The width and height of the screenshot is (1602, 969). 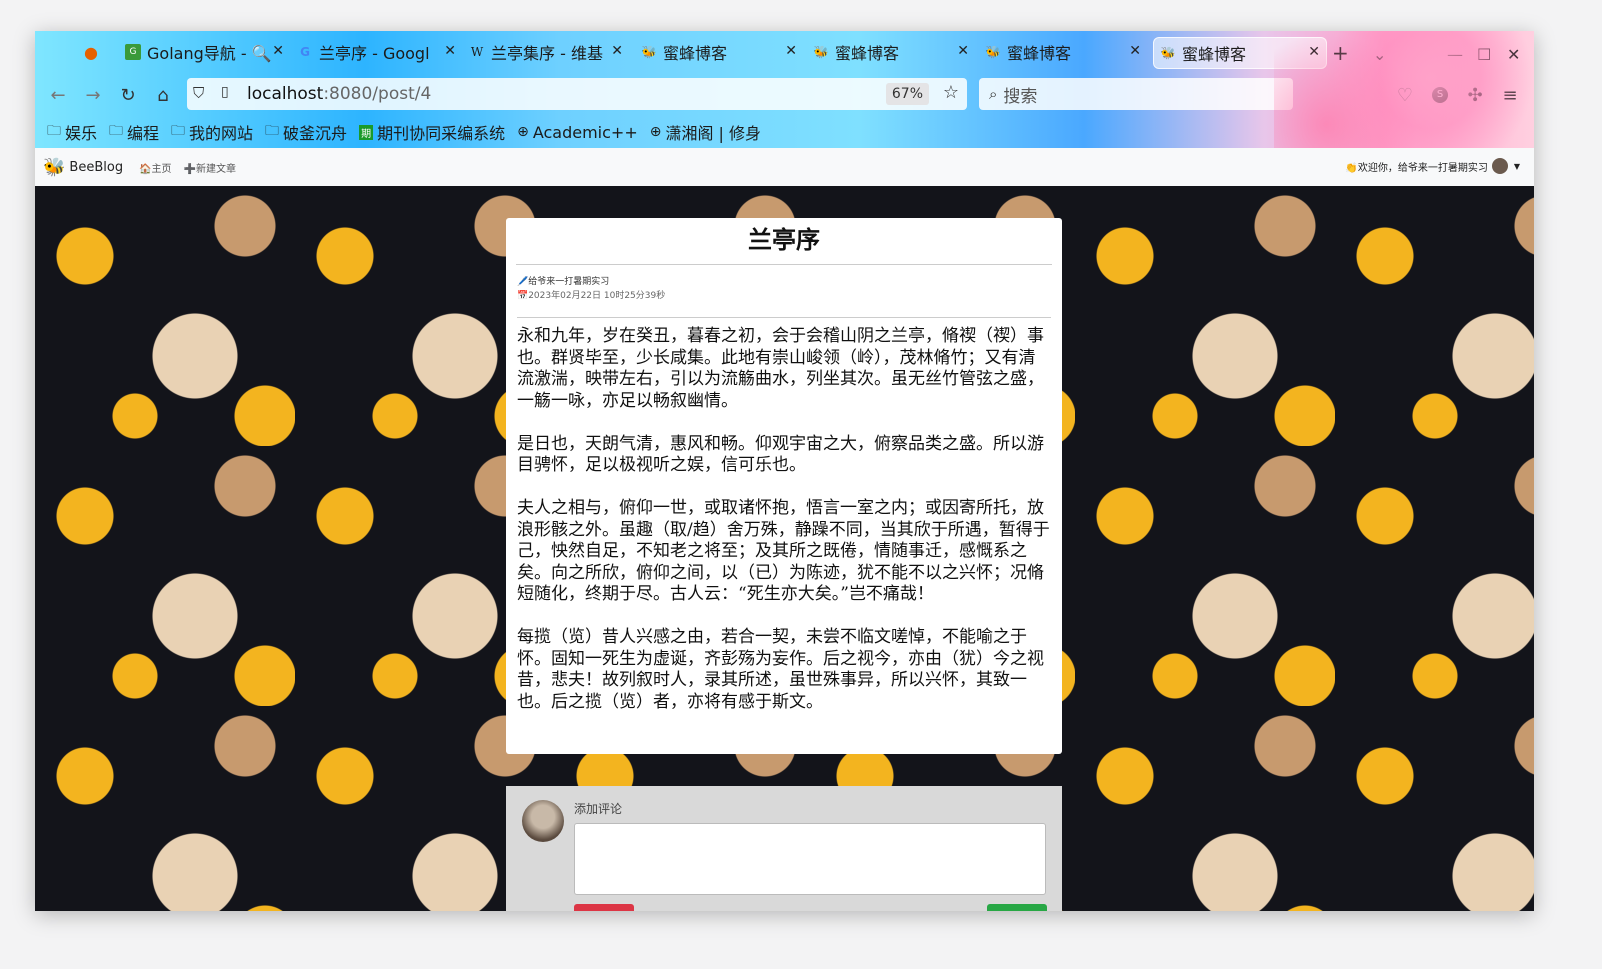 I want to click on tab-beeblog-3: 🐝 蜜蜂博客 ✕, so click(x=1066, y=52).